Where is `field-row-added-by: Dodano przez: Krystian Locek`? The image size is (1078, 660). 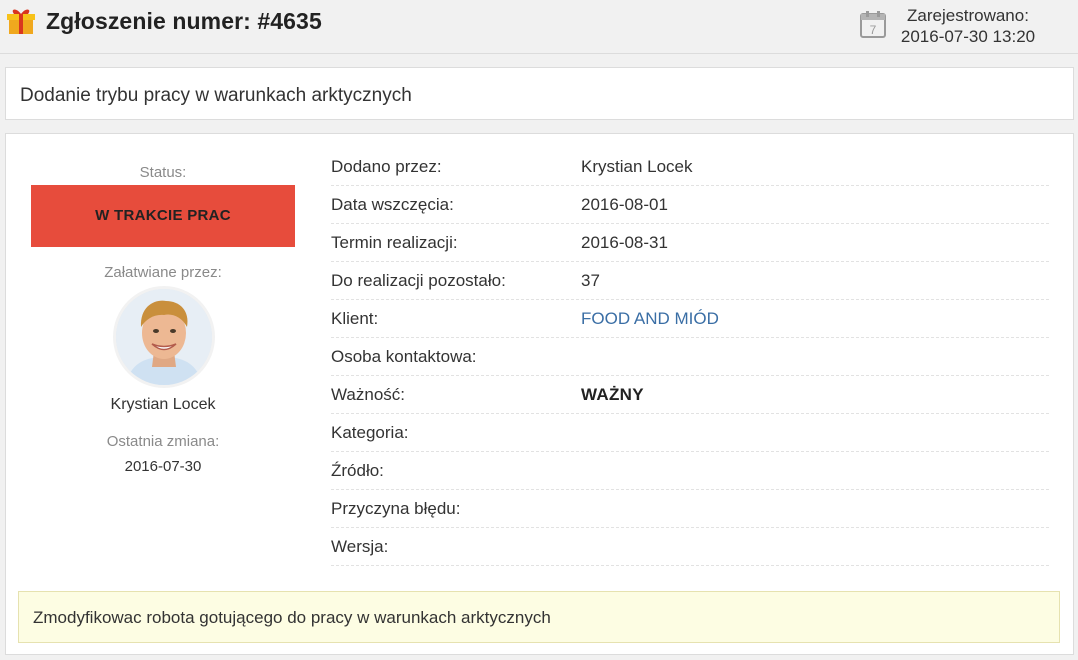
field-row-added-by: Dodano przez: Krystian Locek is located at coordinates (690, 167).